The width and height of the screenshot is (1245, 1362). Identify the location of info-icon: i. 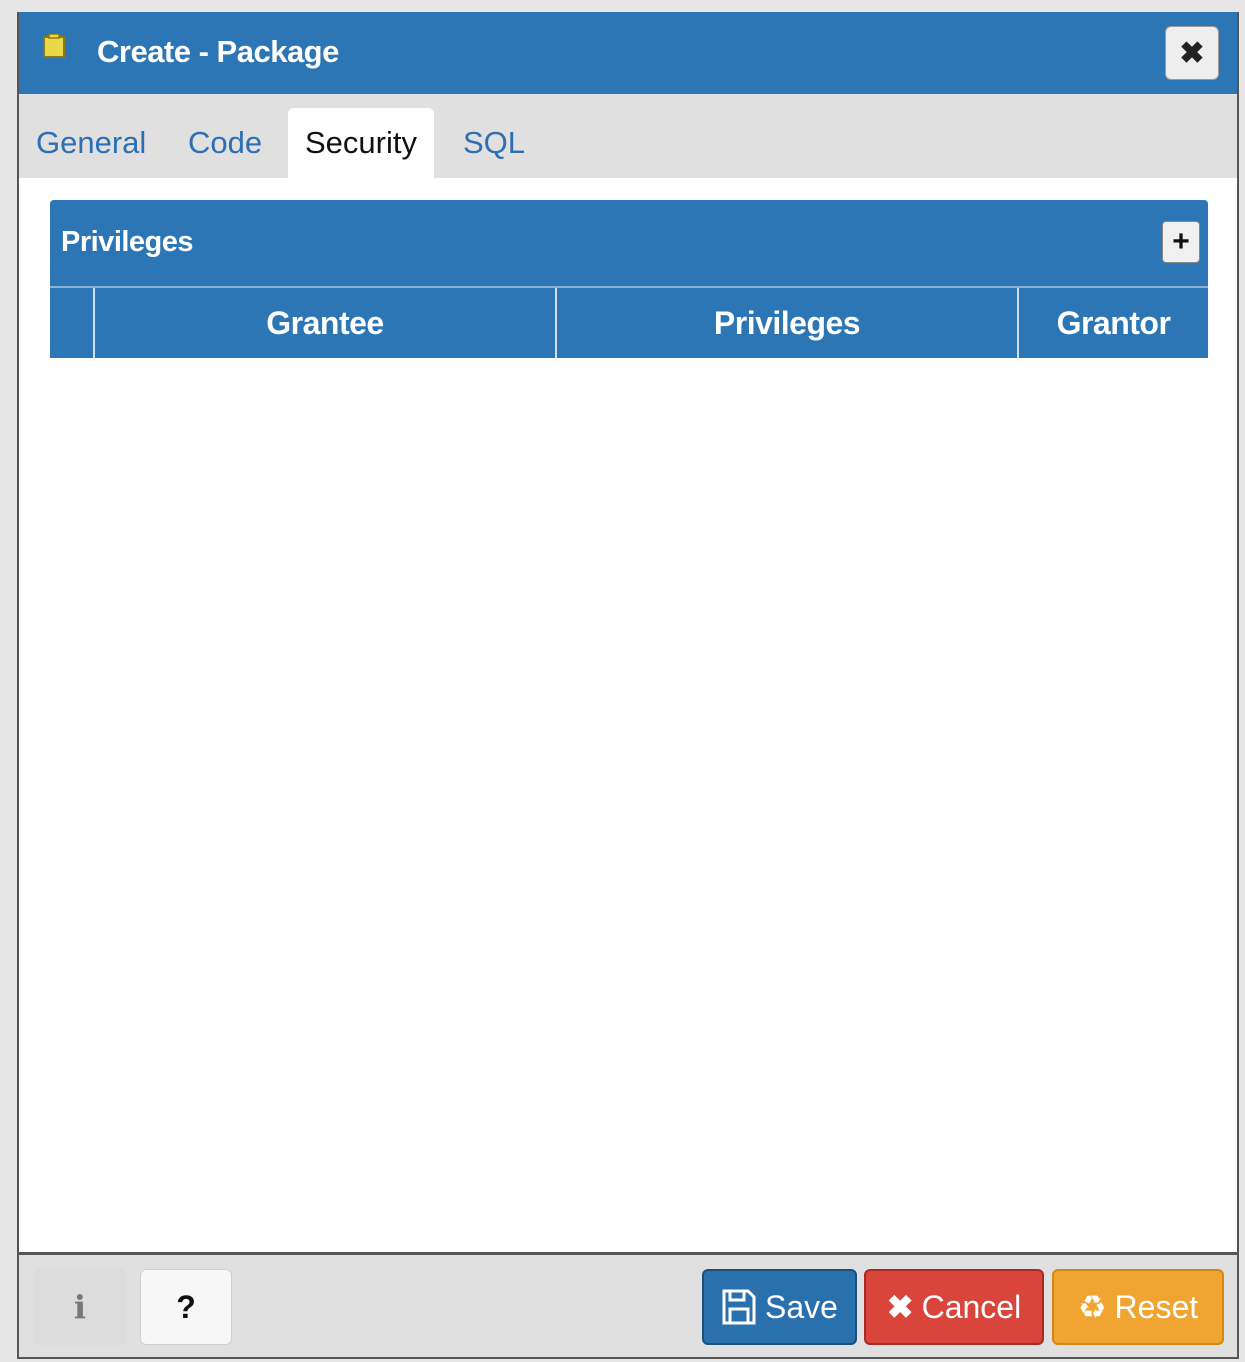
(80, 1307).